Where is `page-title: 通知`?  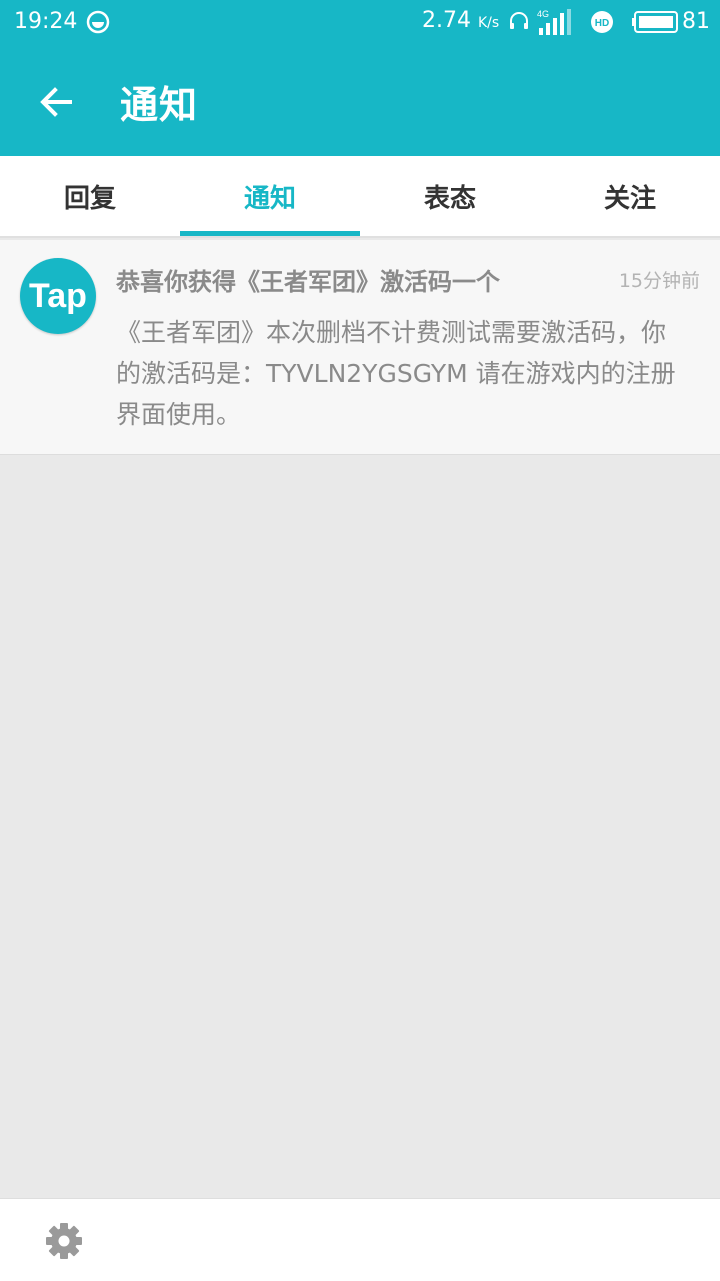
page-title: 通知 is located at coordinates (159, 105).